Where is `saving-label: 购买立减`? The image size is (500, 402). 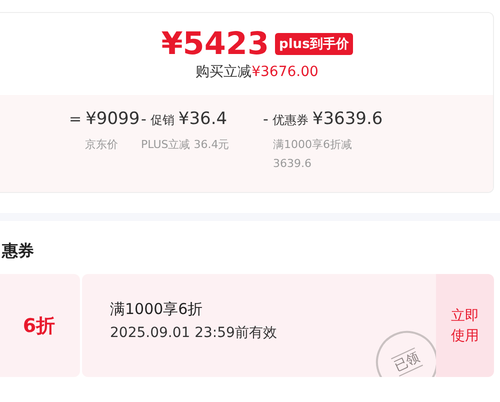
saving-label: 购买立减 is located at coordinates (224, 72).